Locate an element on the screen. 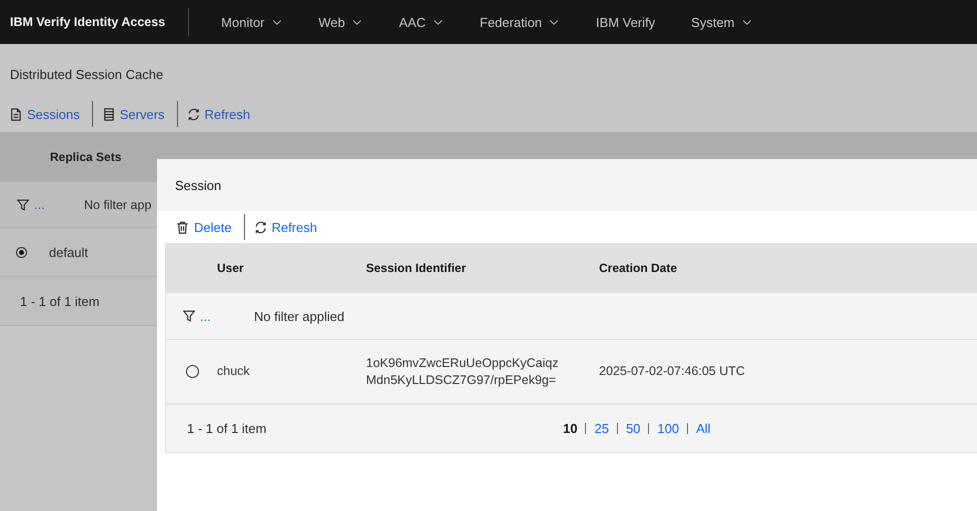 The image size is (977, 511). toolbar-link: Servers is located at coordinates (134, 114).